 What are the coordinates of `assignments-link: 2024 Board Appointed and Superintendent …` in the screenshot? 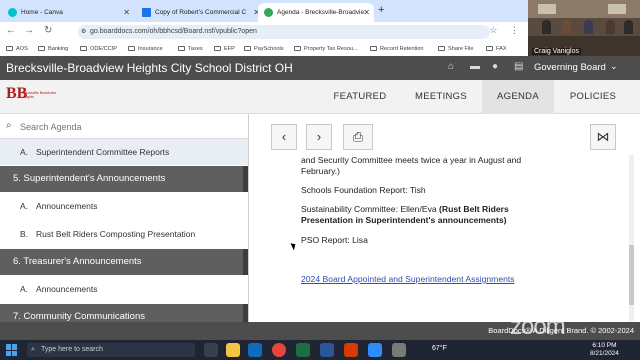 It's located at (408, 279).